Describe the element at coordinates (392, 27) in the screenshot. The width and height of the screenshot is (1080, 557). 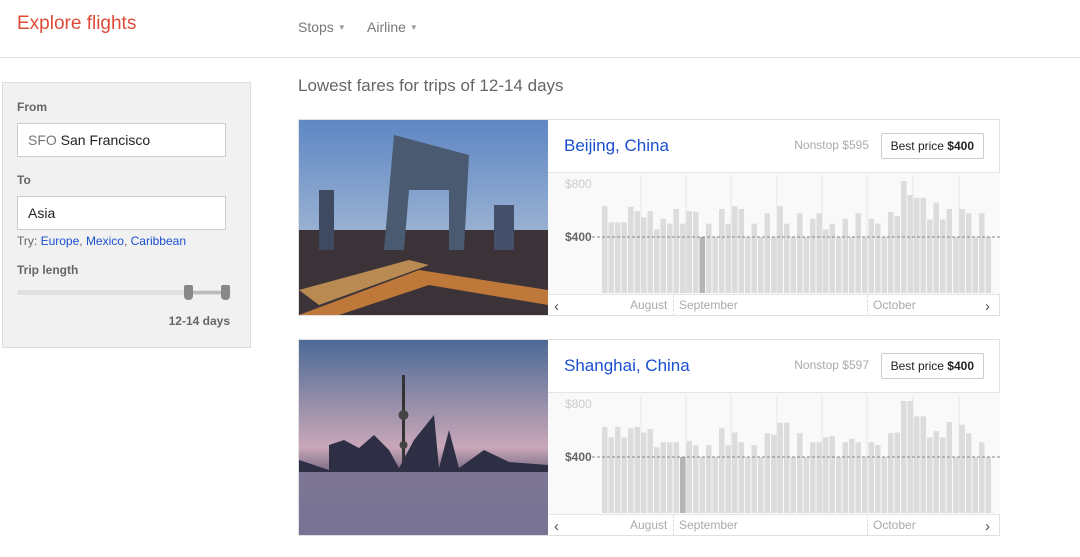
I see `airline-filter: Airline ▼` at that location.